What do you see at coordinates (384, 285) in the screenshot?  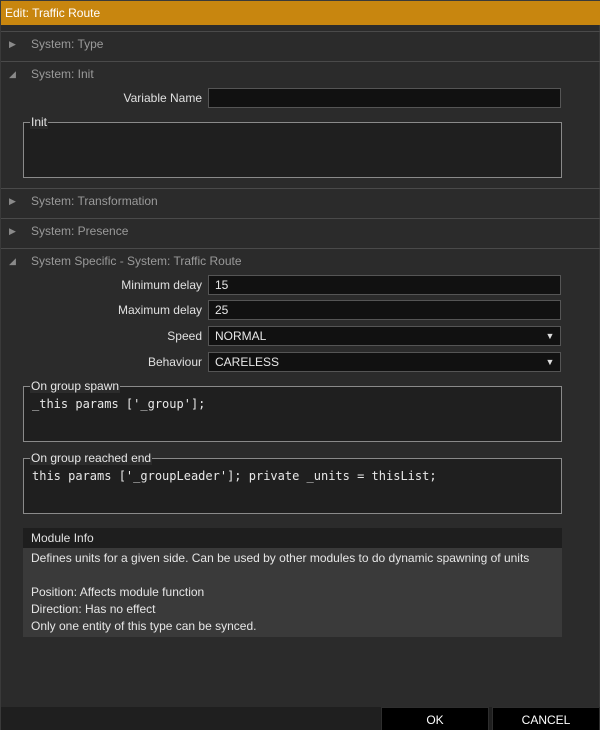 I see `minimum-delay-input: 15` at bounding box center [384, 285].